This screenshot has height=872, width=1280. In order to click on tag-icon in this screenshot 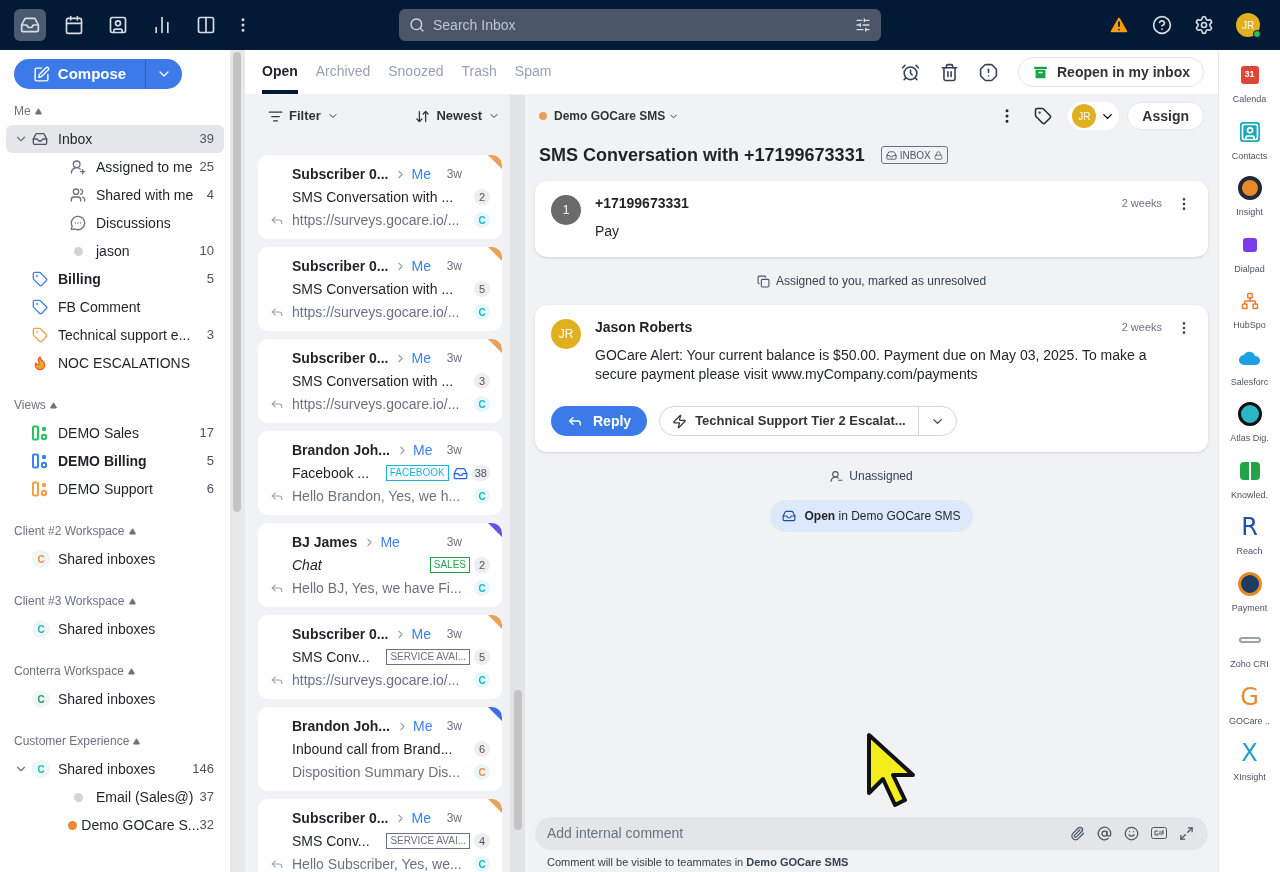, I will do `click(1043, 116)`.